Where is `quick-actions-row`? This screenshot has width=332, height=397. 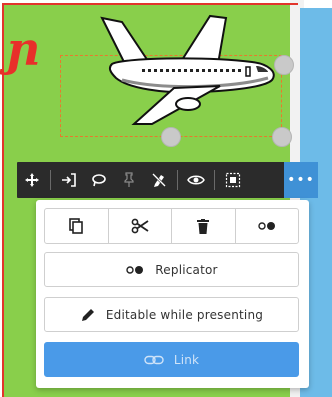 quick-actions-row is located at coordinates (171, 226).